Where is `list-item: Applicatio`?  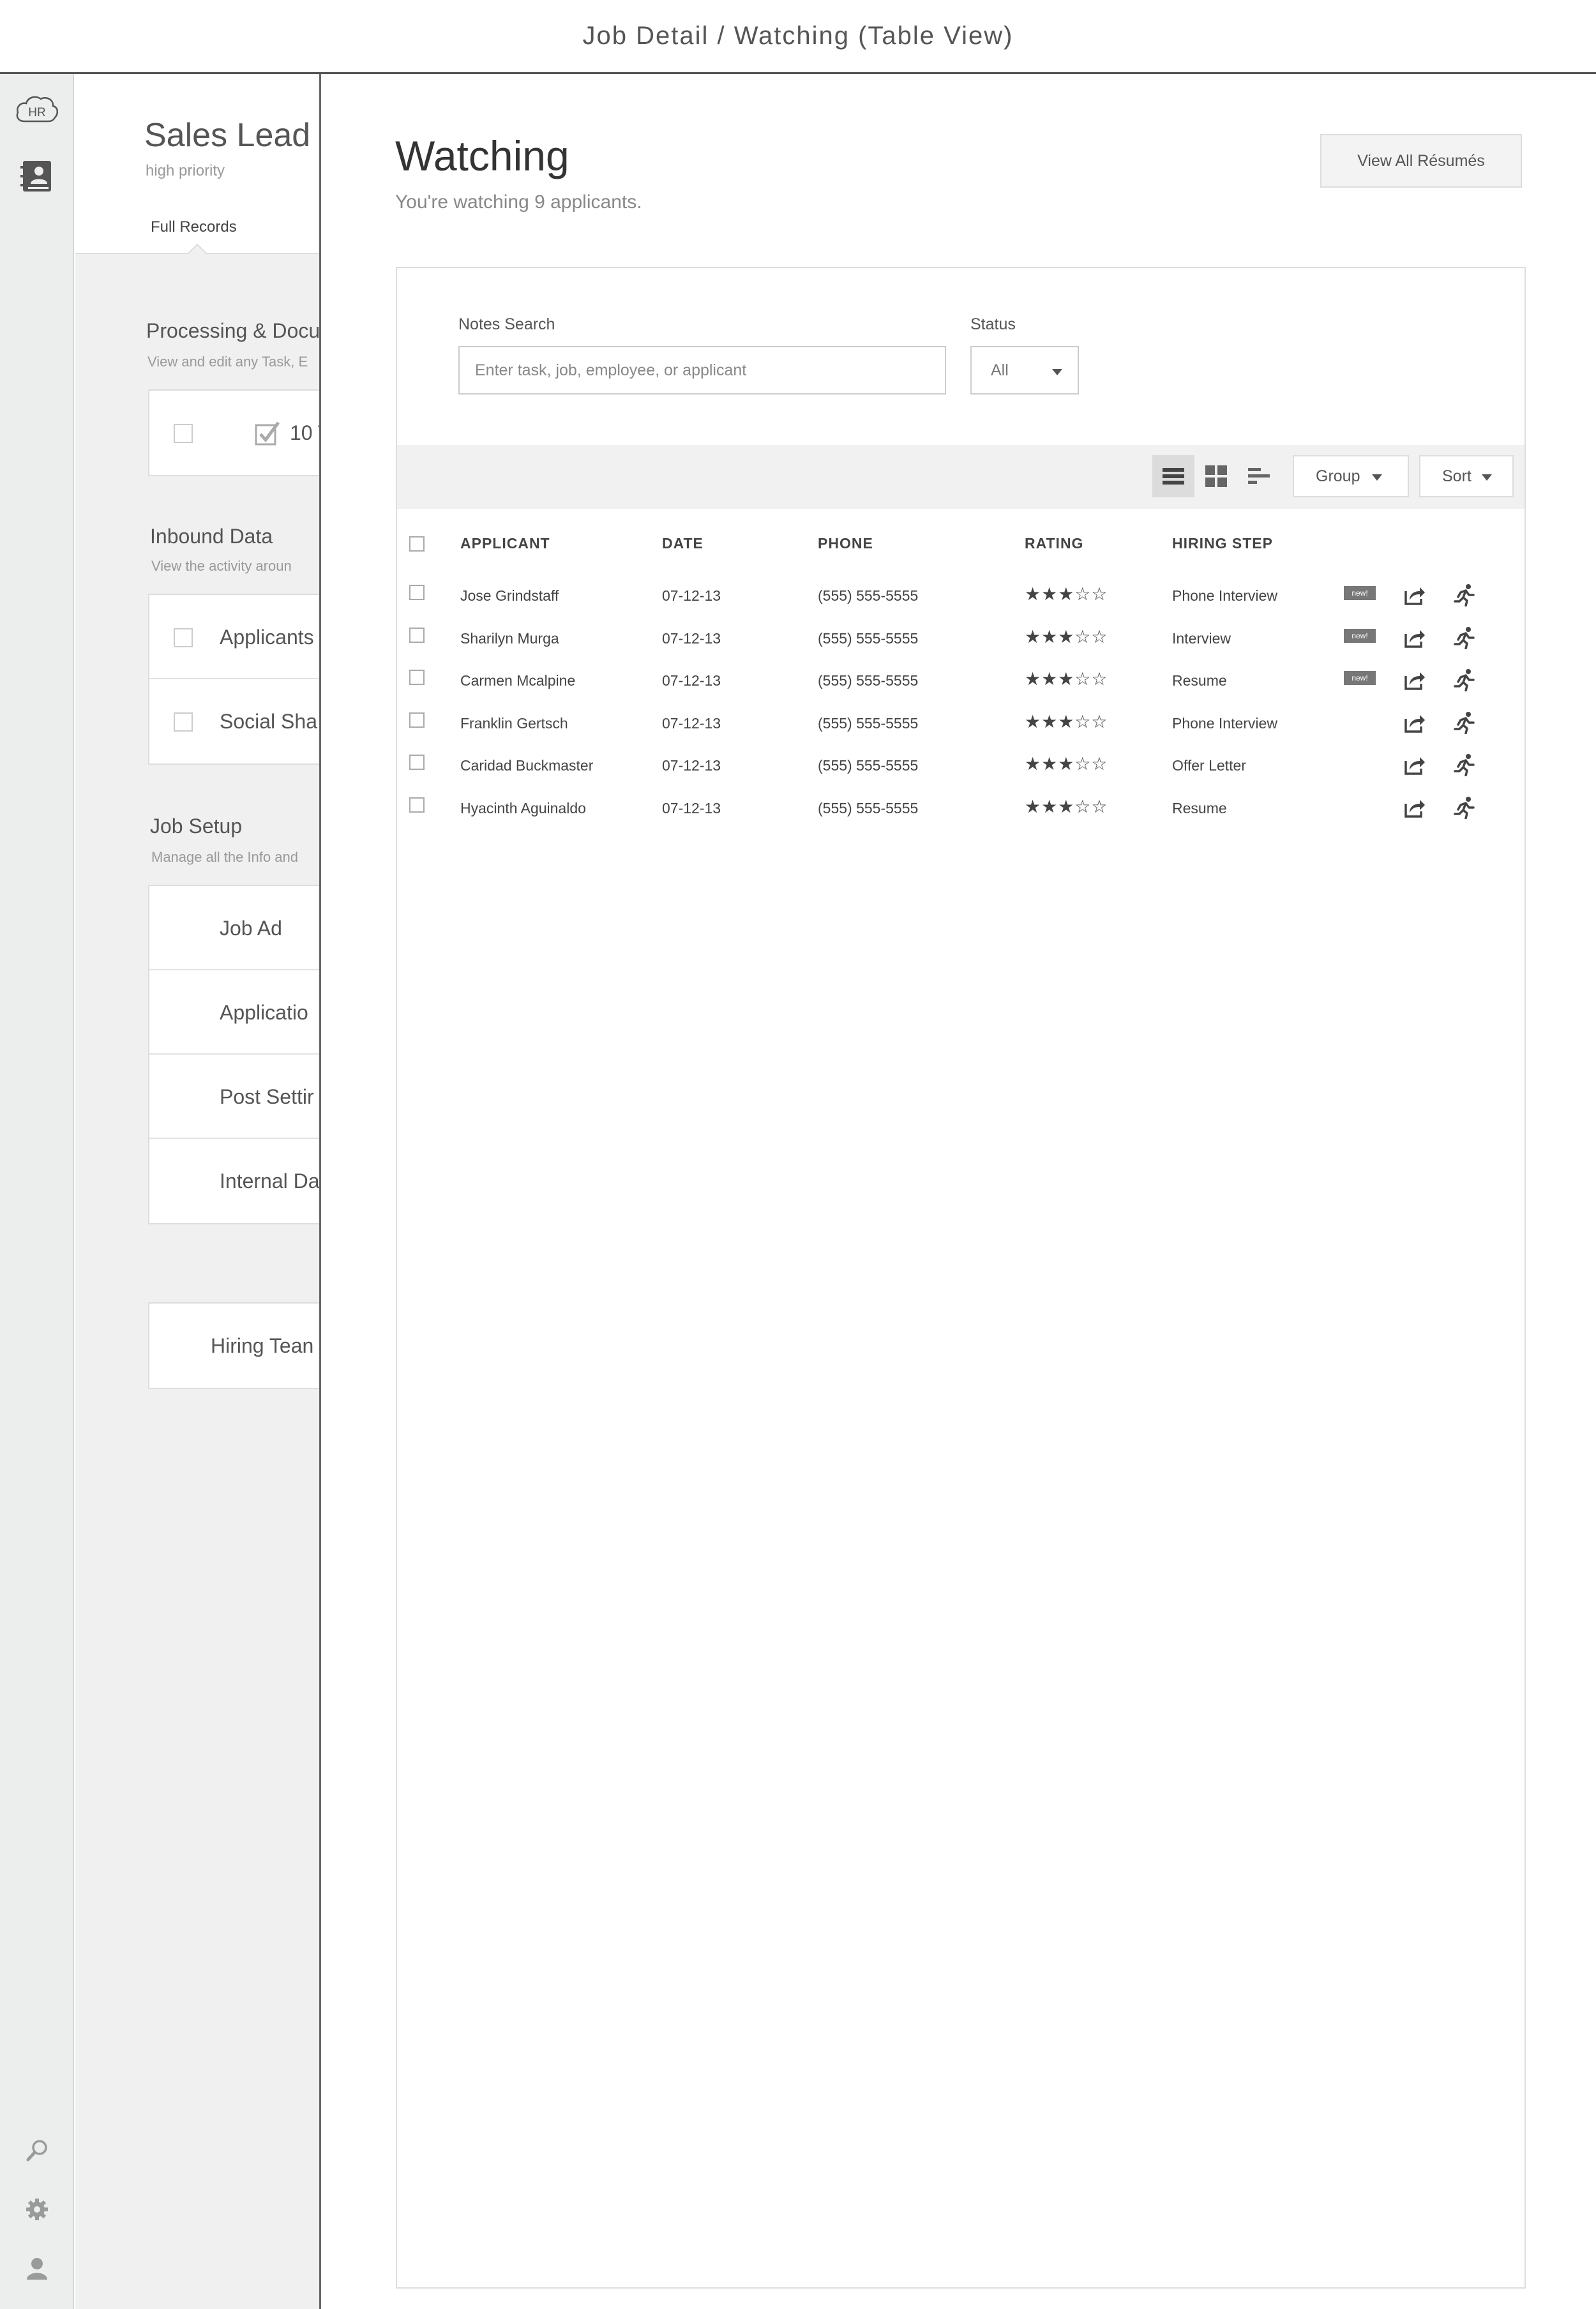
list-item: Applicatio is located at coordinates (234, 1012).